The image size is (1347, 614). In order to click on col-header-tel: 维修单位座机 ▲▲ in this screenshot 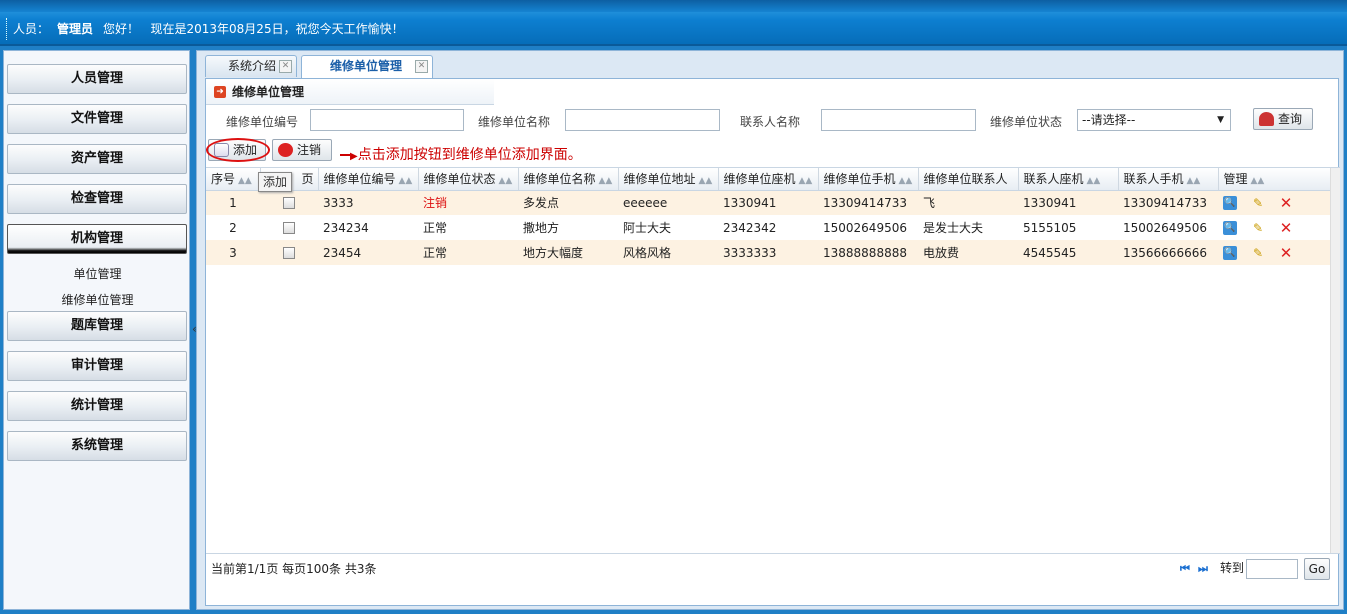, I will do `click(768, 179)`.